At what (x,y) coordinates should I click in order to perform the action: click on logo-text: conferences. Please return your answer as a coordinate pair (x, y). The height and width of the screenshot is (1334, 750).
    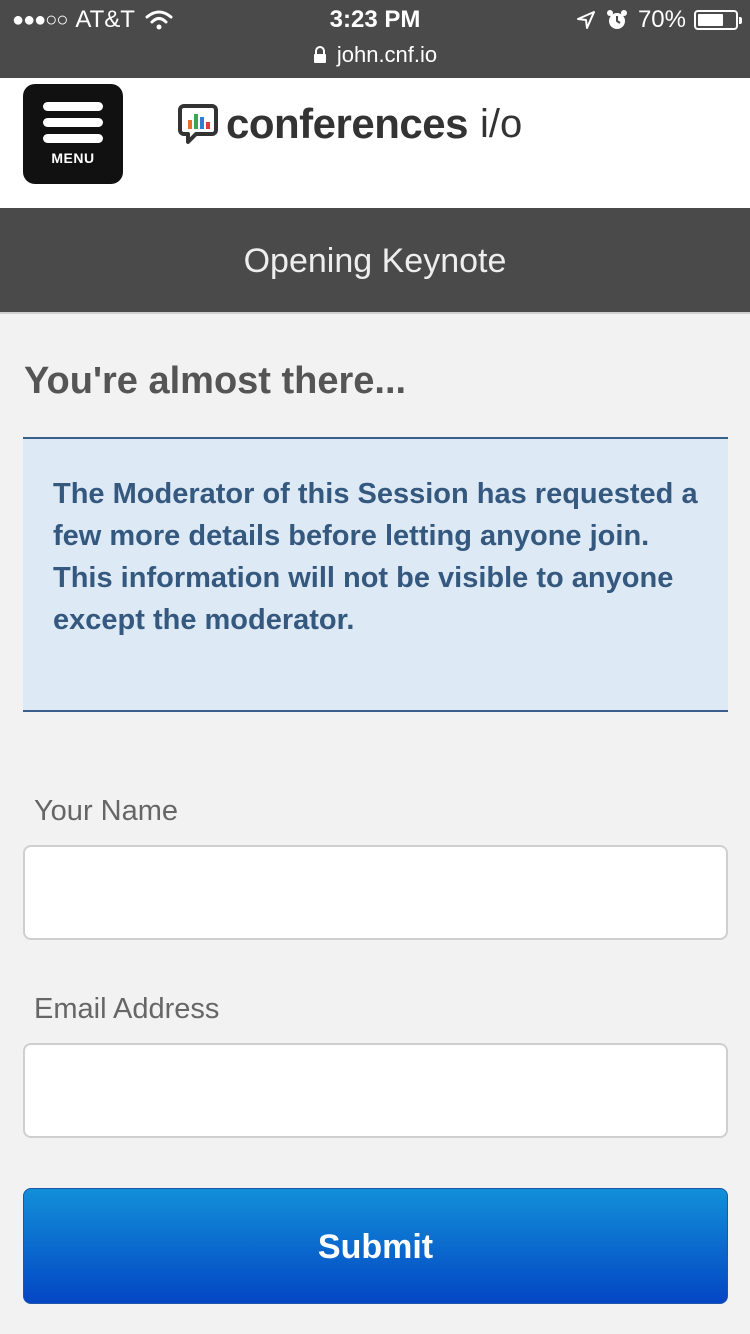
    Looking at the image, I should click on (347, 123).